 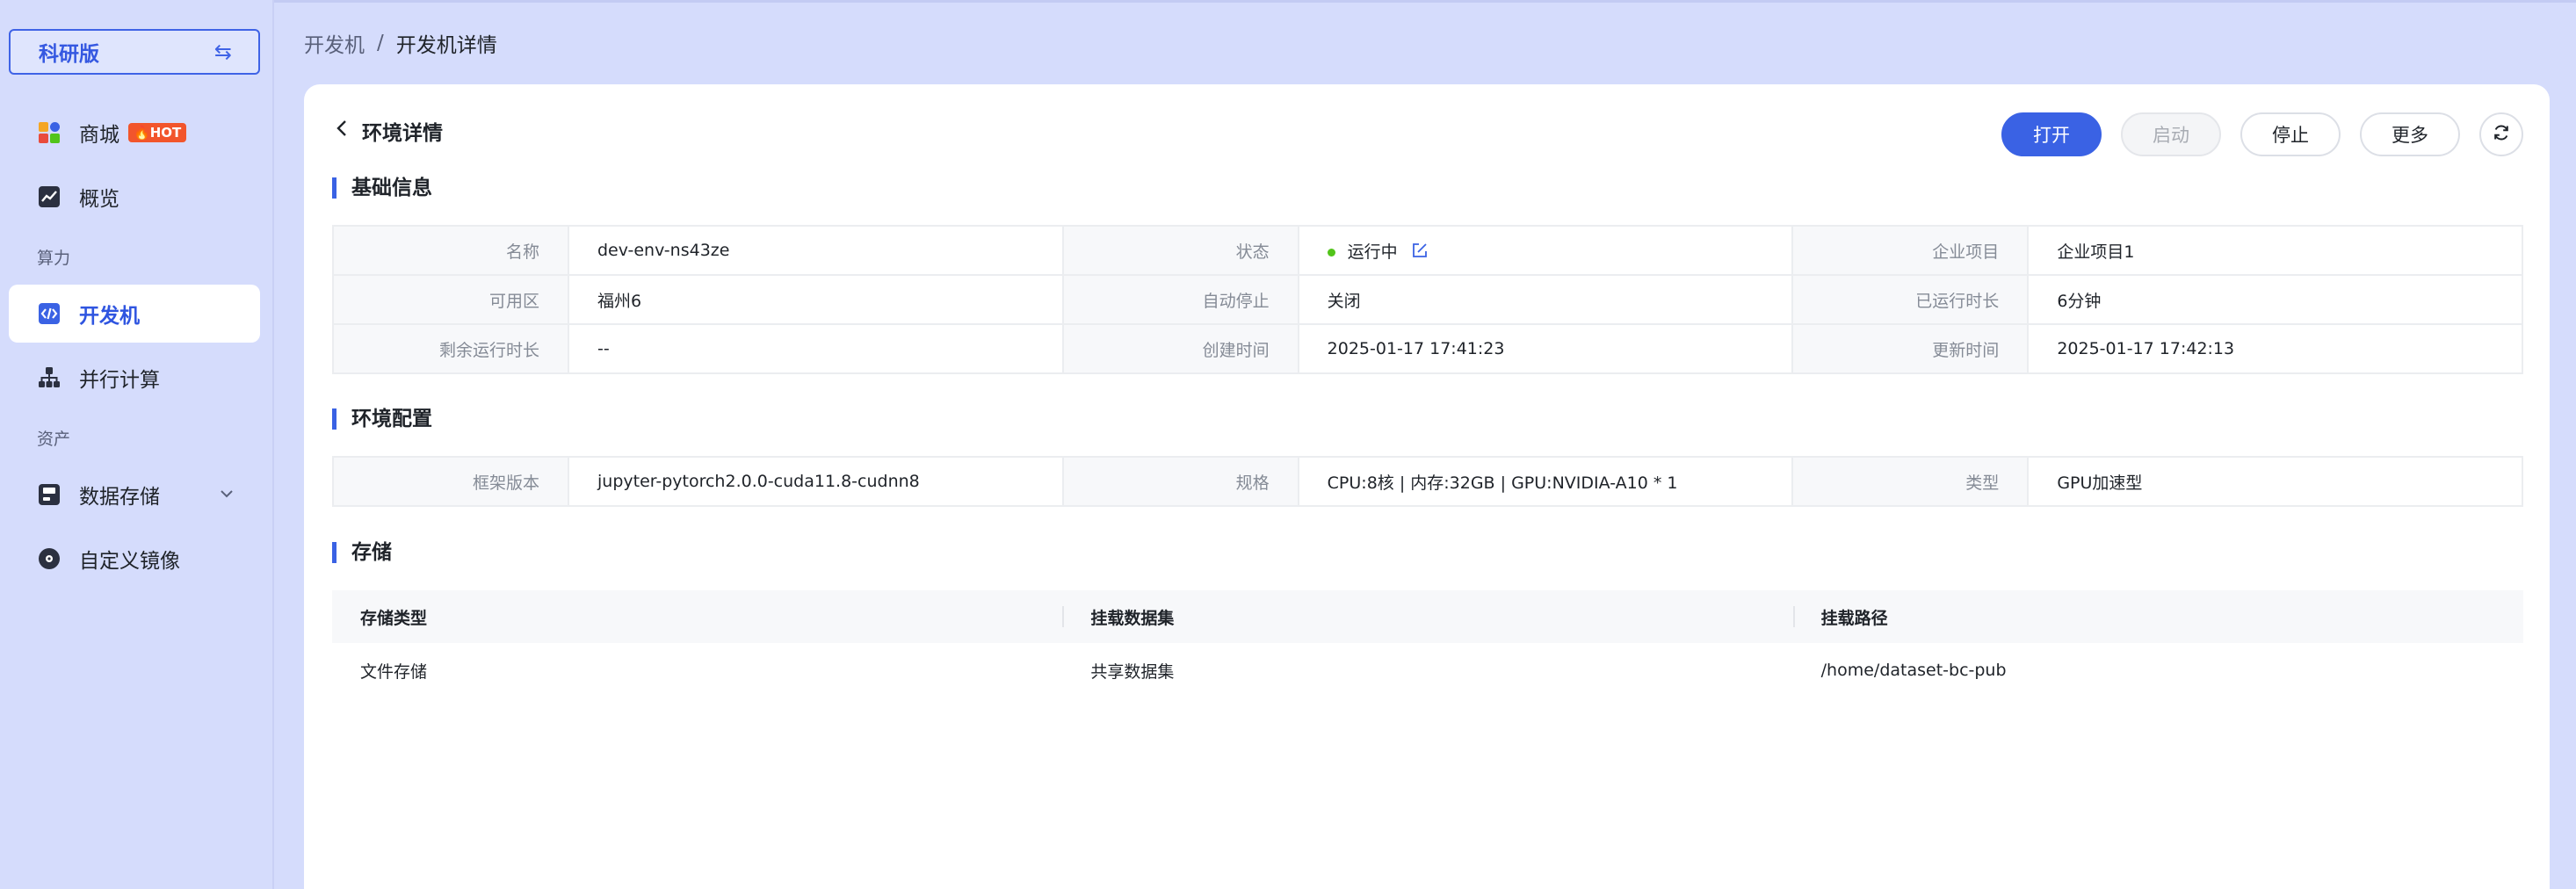 What do you see at coordinates (49, 314) in the screenshot?
I see `code-icon` at bounding box center [49, 314].